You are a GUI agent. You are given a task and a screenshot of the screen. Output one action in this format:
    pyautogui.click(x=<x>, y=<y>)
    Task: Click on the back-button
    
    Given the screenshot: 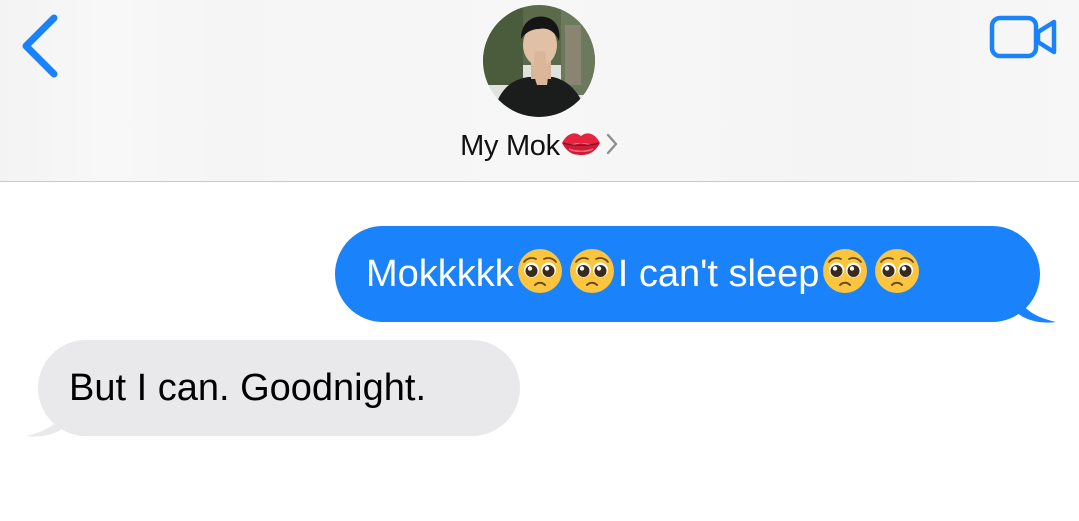 What is the action you would take?
    pyautogui.click(x=42, y=46)
    